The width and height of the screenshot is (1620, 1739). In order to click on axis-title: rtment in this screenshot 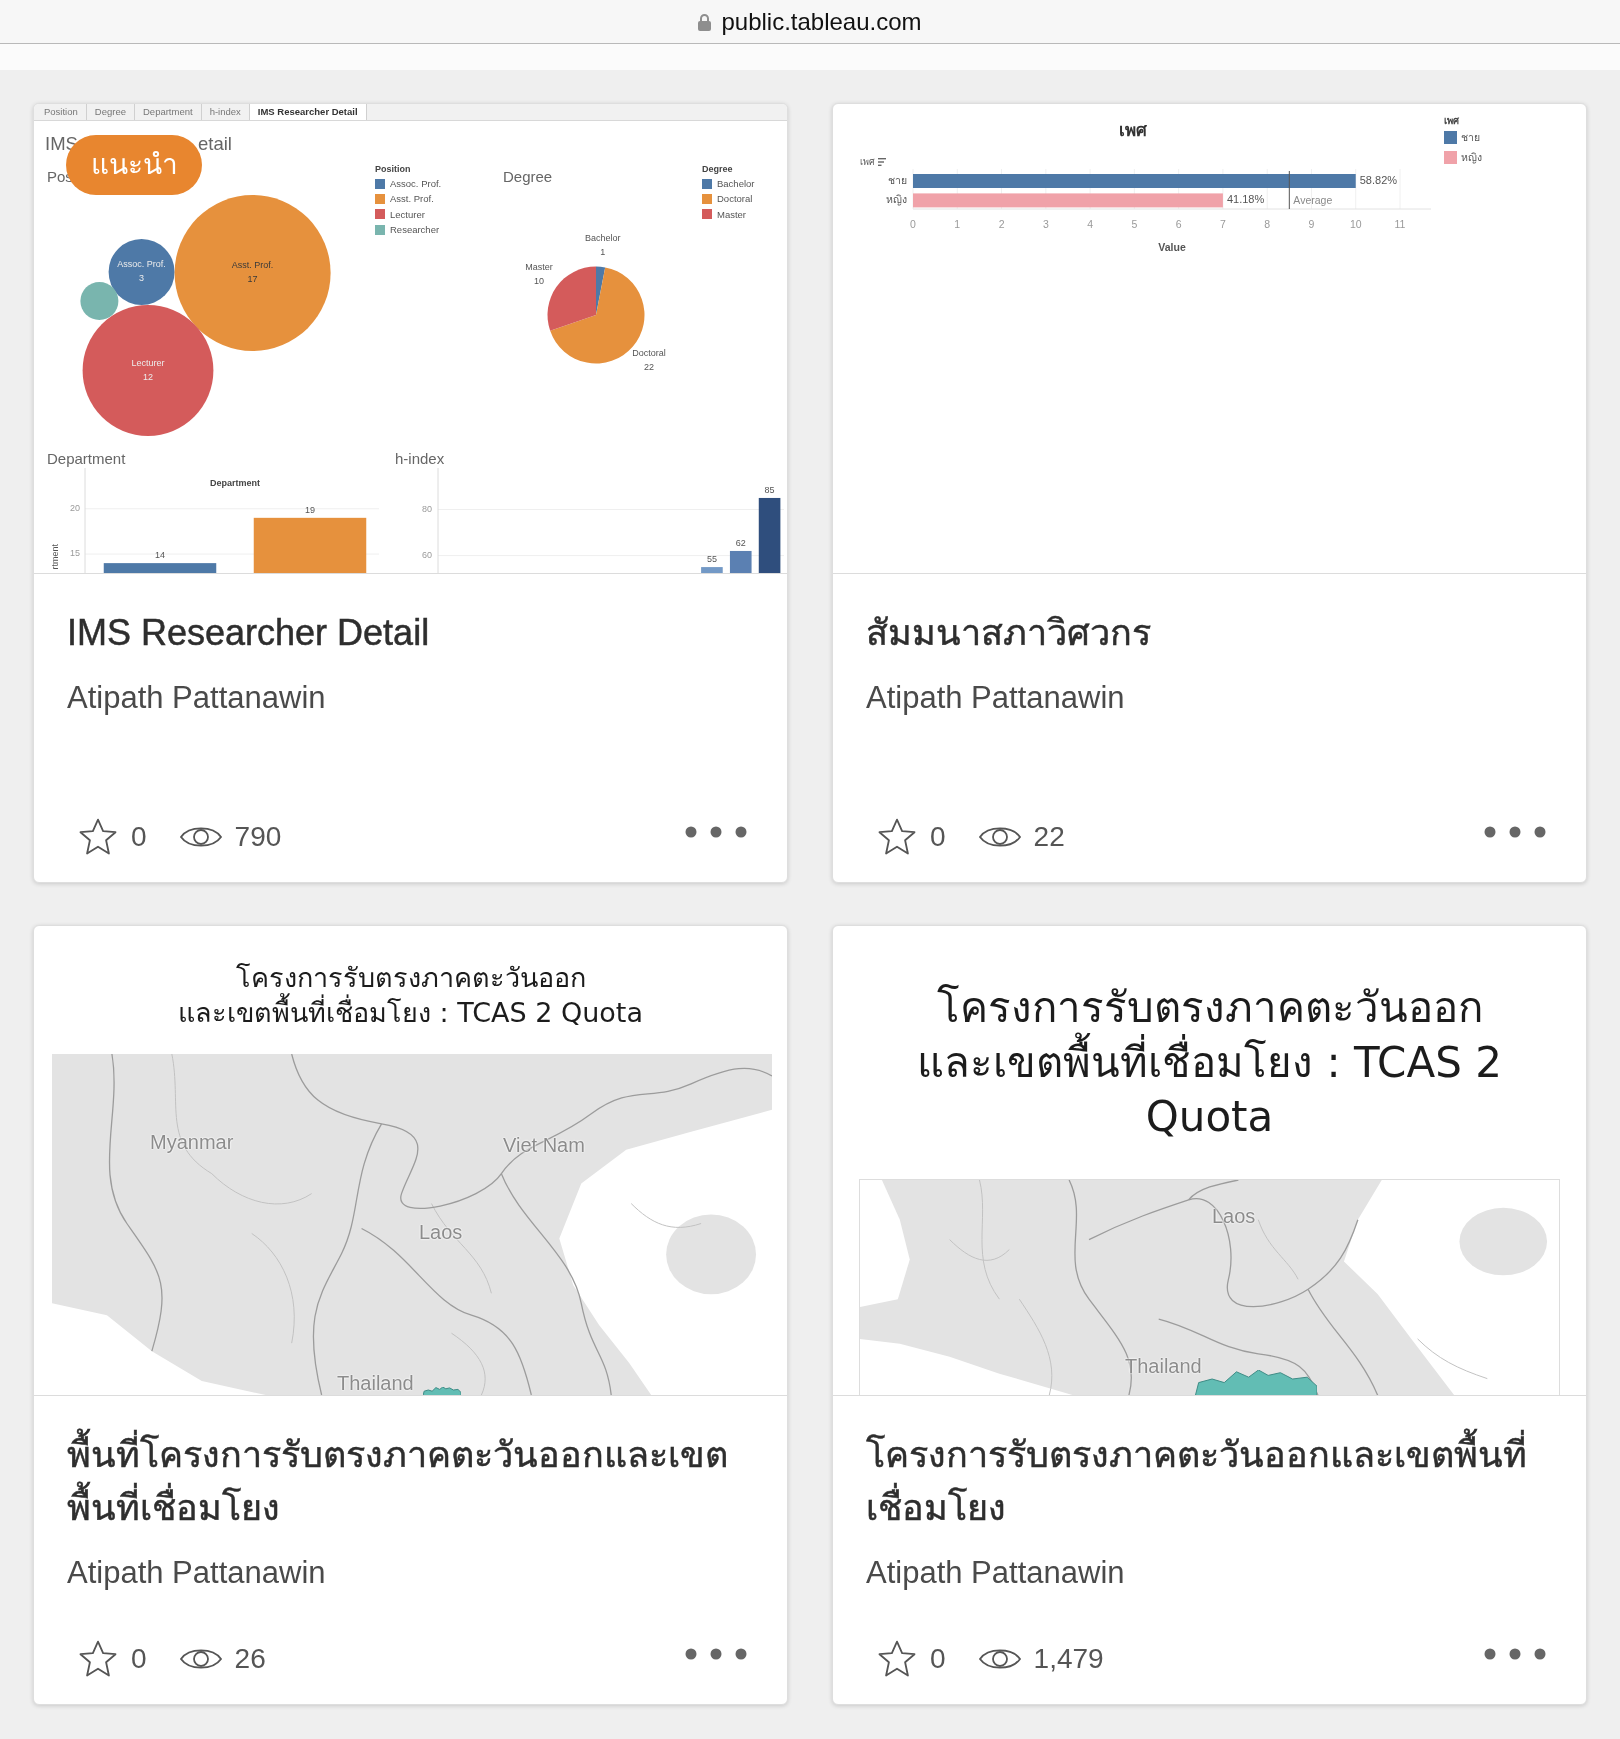, I will do `click(55, 557)`.